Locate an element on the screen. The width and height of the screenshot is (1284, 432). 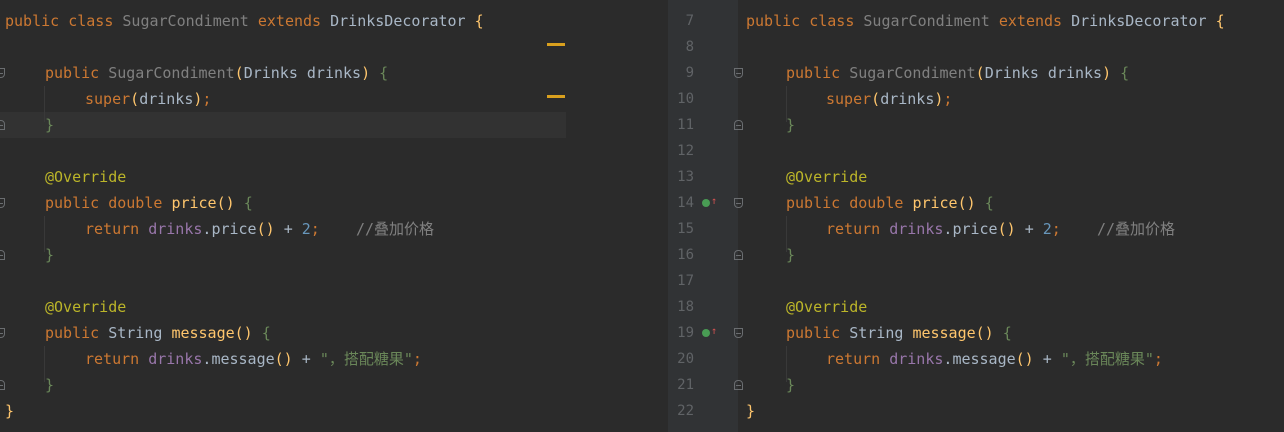
method-name: message is located at coordinates (944, 333).